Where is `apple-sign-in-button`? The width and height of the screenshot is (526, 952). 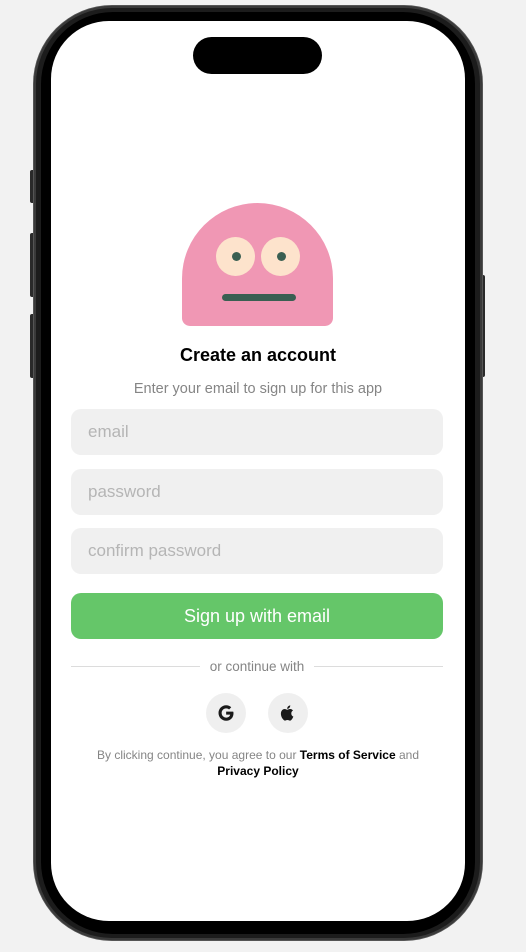 apple-sign-in-button is located at coordinates (288, 713).